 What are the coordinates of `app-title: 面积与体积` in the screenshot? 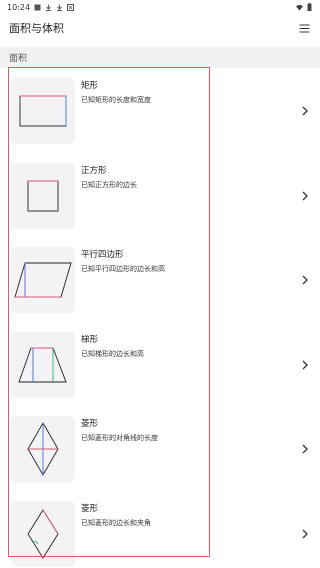 It's located at (36, 28).